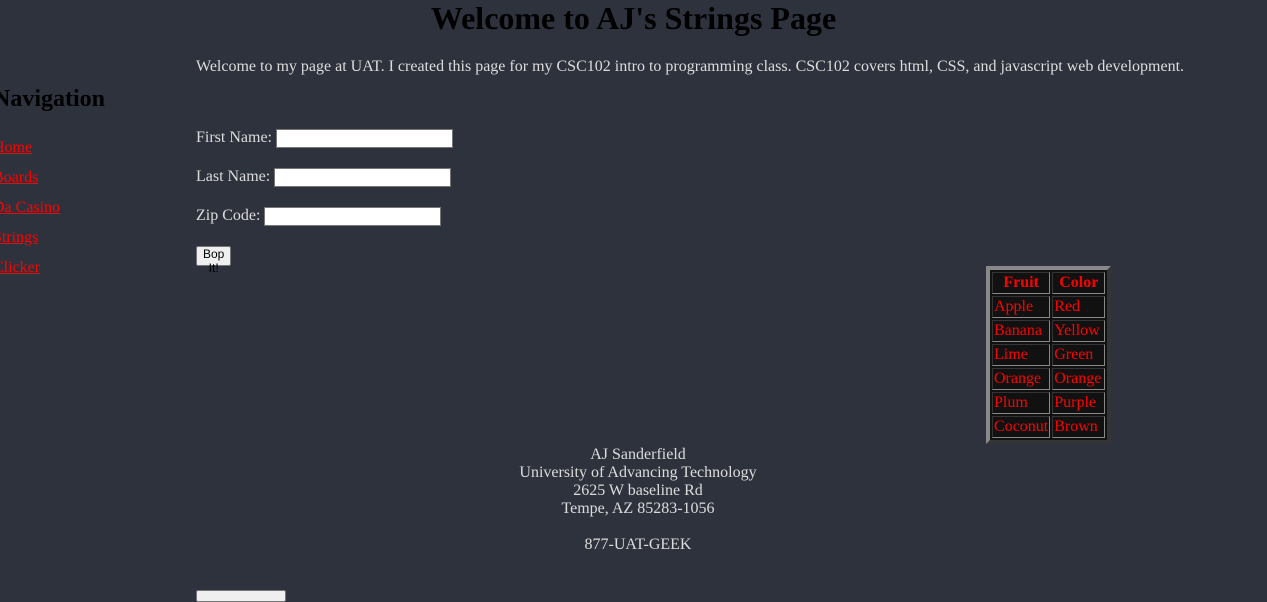 Image resolution: width=1267 pixels, height=602 pixels. I want to click on zip-code-label: Zip Code:, so click(228, 215).